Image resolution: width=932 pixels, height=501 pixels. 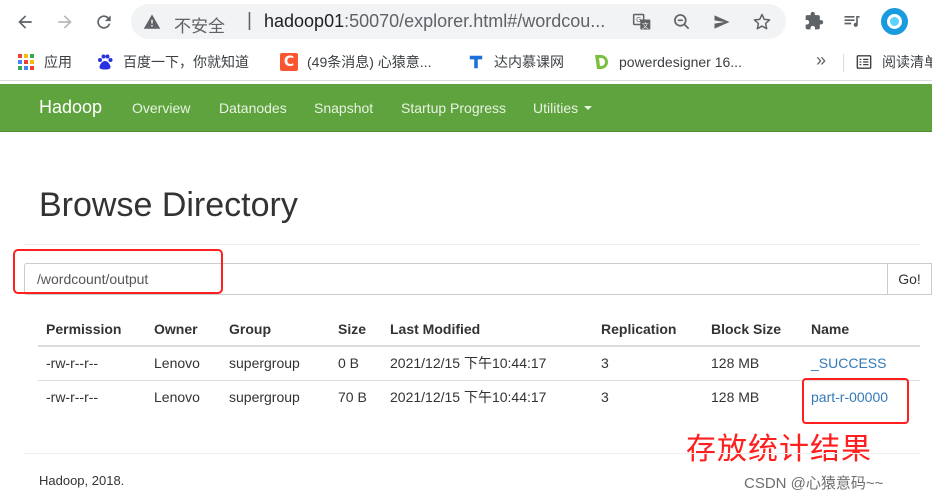 I want to click on title-divider, so click(x=472, y=244).